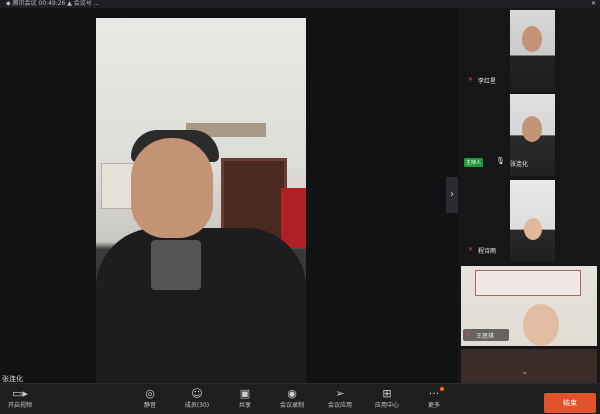  I want to click on user-mic-icon: ◎, so click(150, 393).